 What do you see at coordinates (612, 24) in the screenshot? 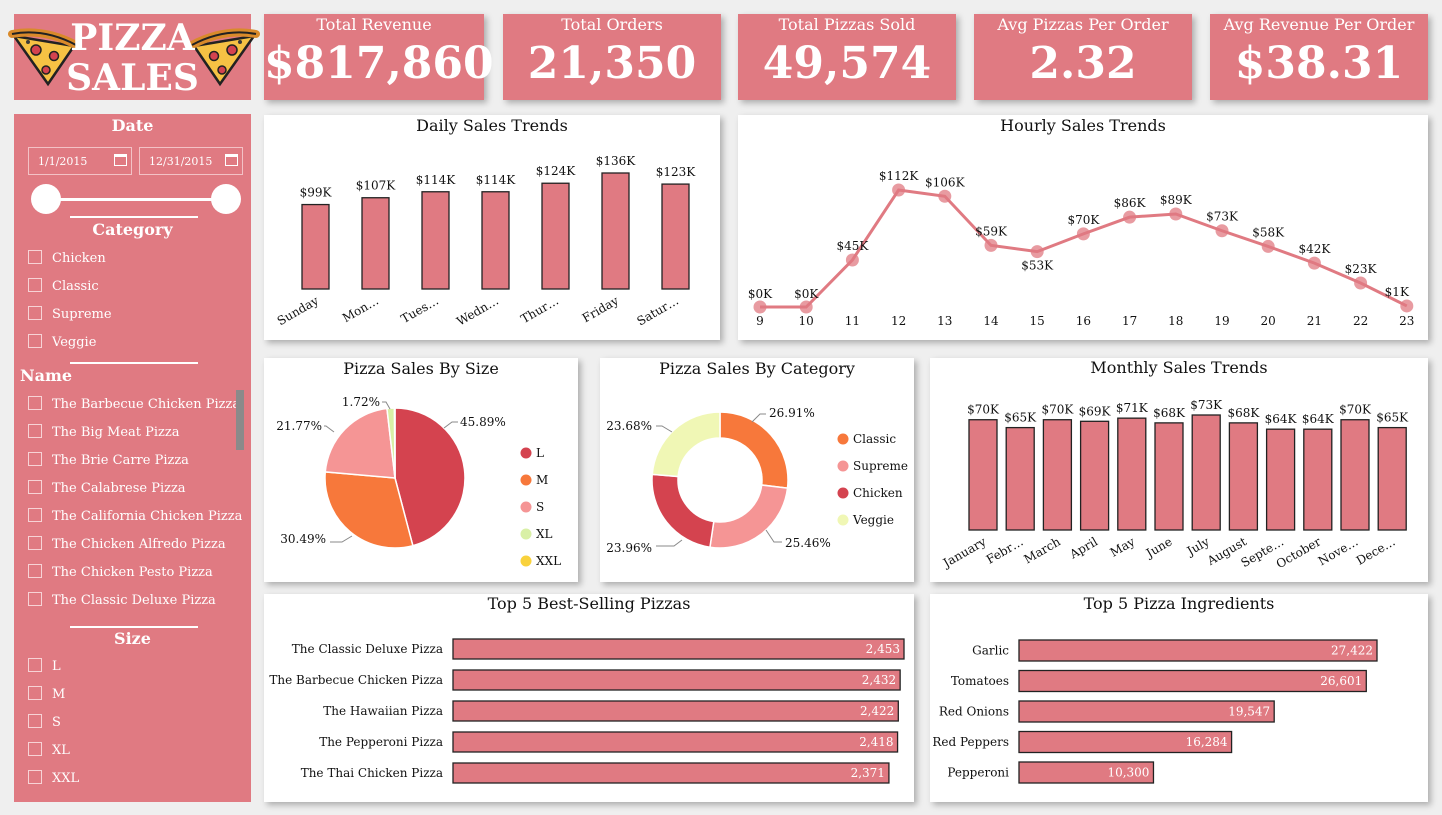
I see `kpi-label: Total Orders` at bounding box center [612, 24].